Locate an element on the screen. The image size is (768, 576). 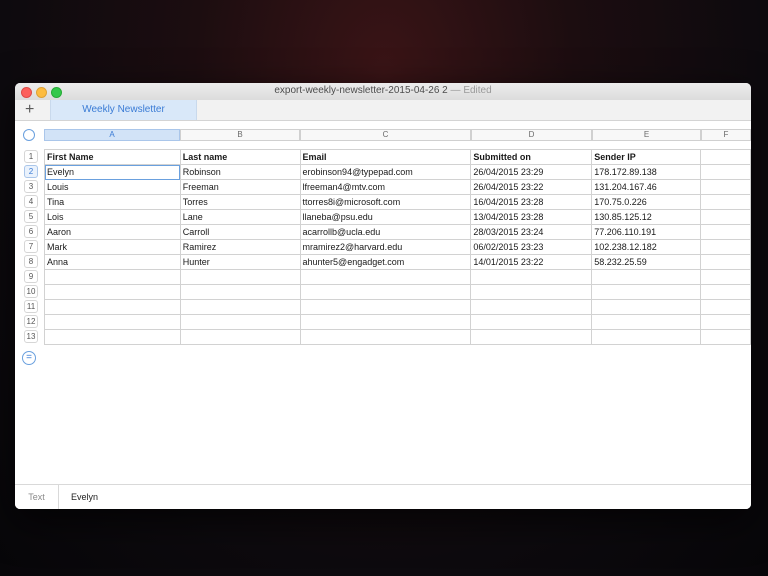
cell-e8: 58.232.25.59 is located at coordinates (646, 262).